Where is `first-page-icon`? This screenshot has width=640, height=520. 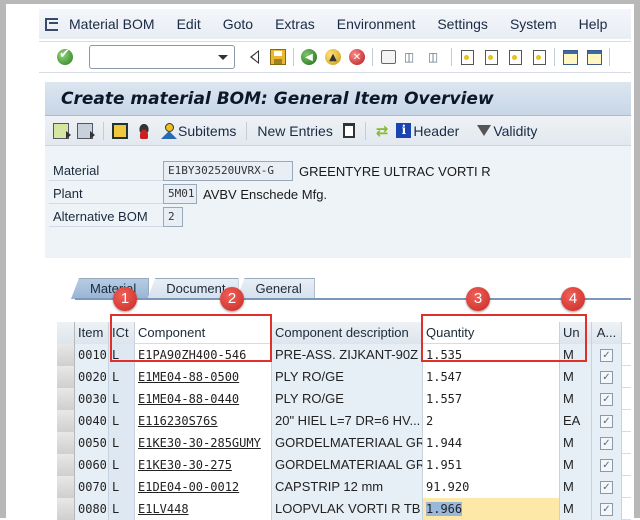
first-page-icon is located at coordinates (467, 57).